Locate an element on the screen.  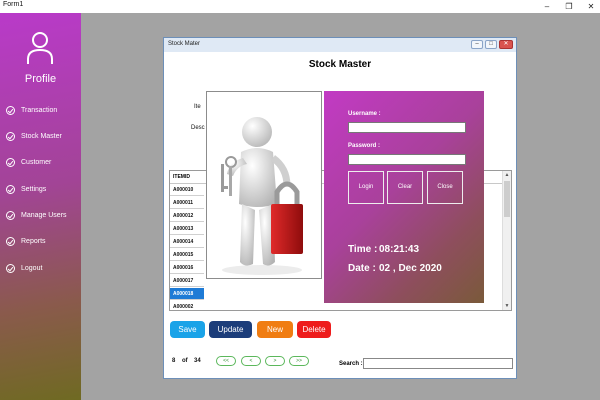
restore-button: ❐ is located at coordinates (569, 6).